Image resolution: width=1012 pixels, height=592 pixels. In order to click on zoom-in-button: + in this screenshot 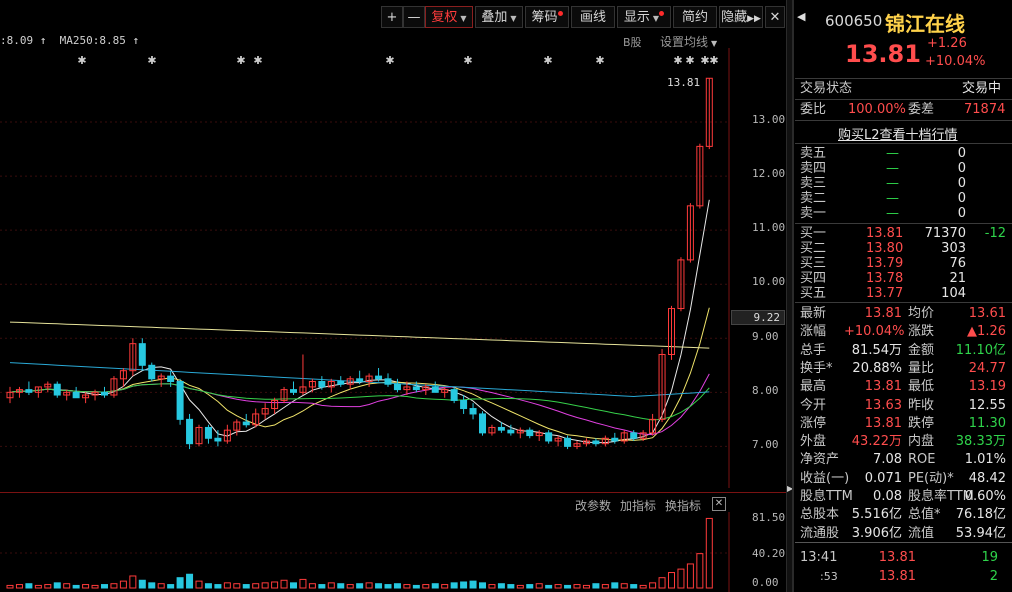, I will do `click(392, 17)`.